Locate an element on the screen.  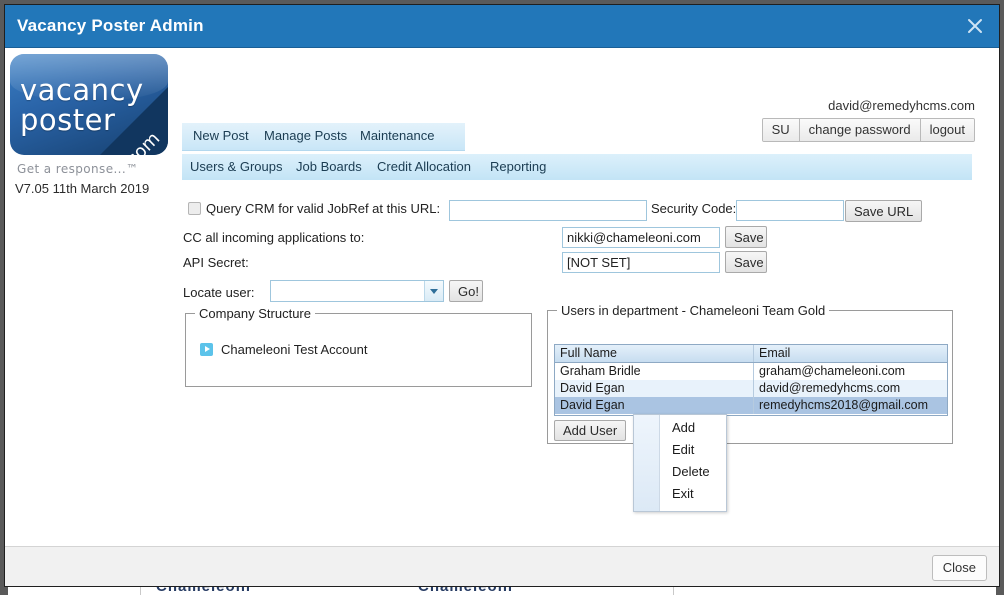
expand-triangle-icon is located at coordinates (206, 349).